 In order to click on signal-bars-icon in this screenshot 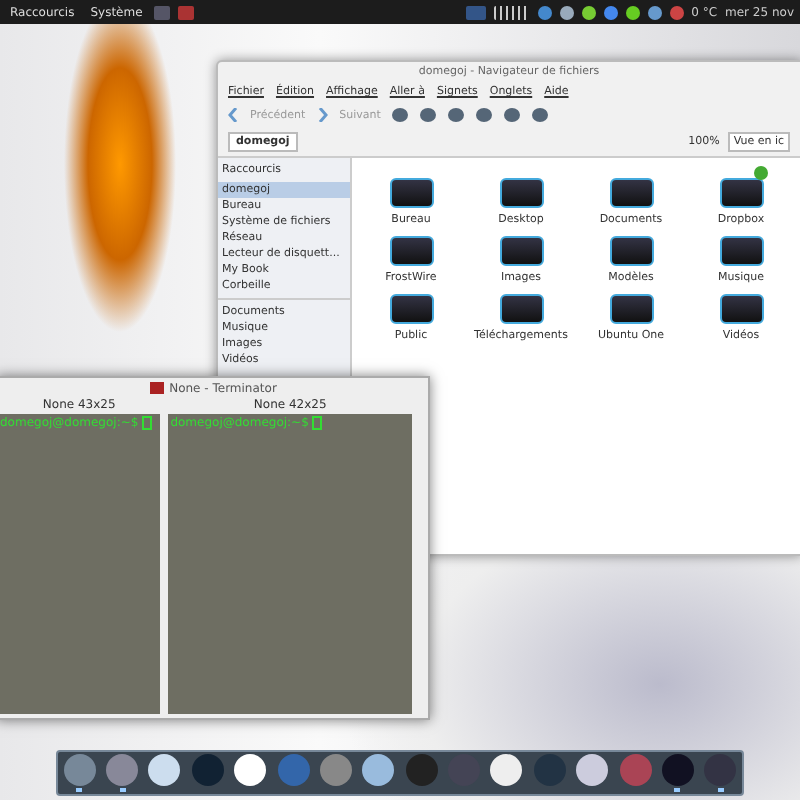, I will do `click(511, 12)`.